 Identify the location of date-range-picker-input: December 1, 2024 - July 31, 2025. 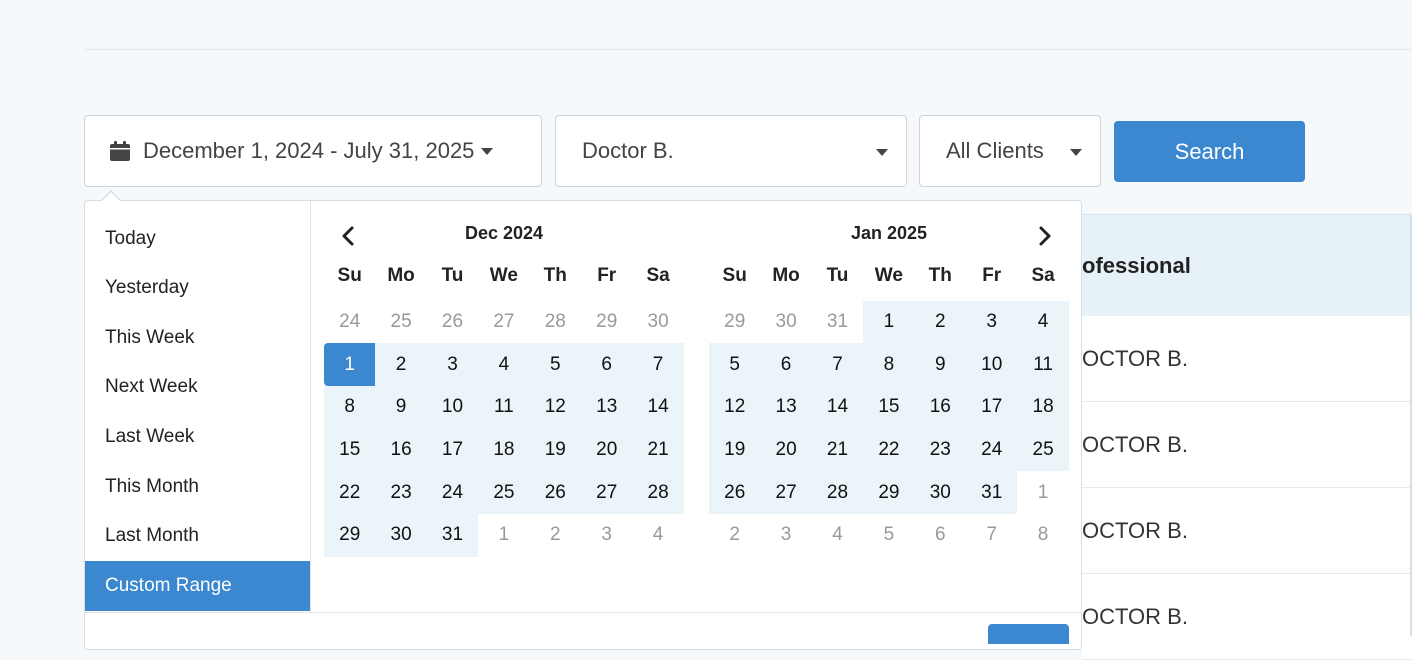
(313, 151).